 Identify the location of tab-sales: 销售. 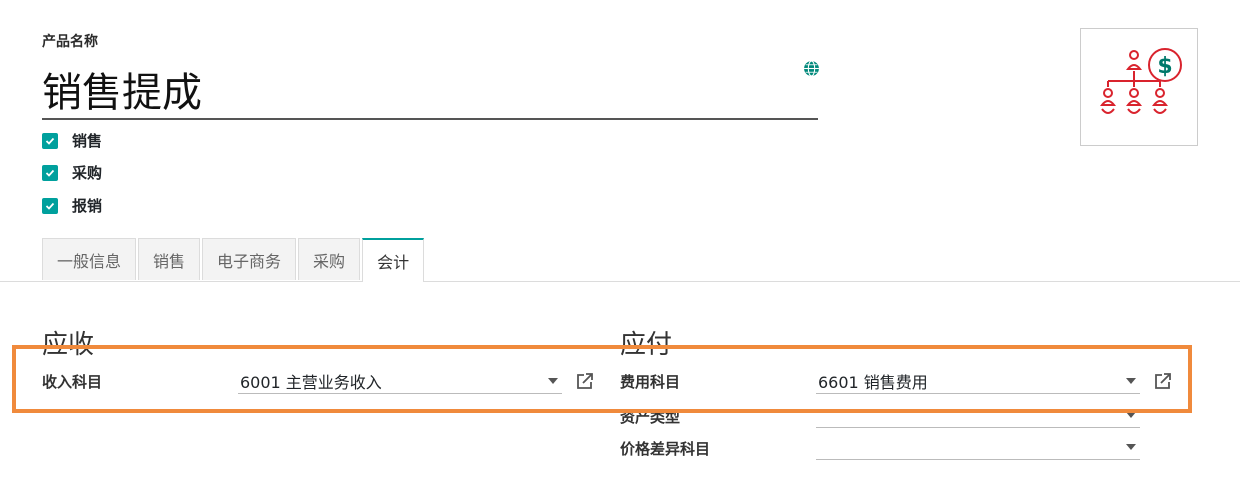
(169, 259).